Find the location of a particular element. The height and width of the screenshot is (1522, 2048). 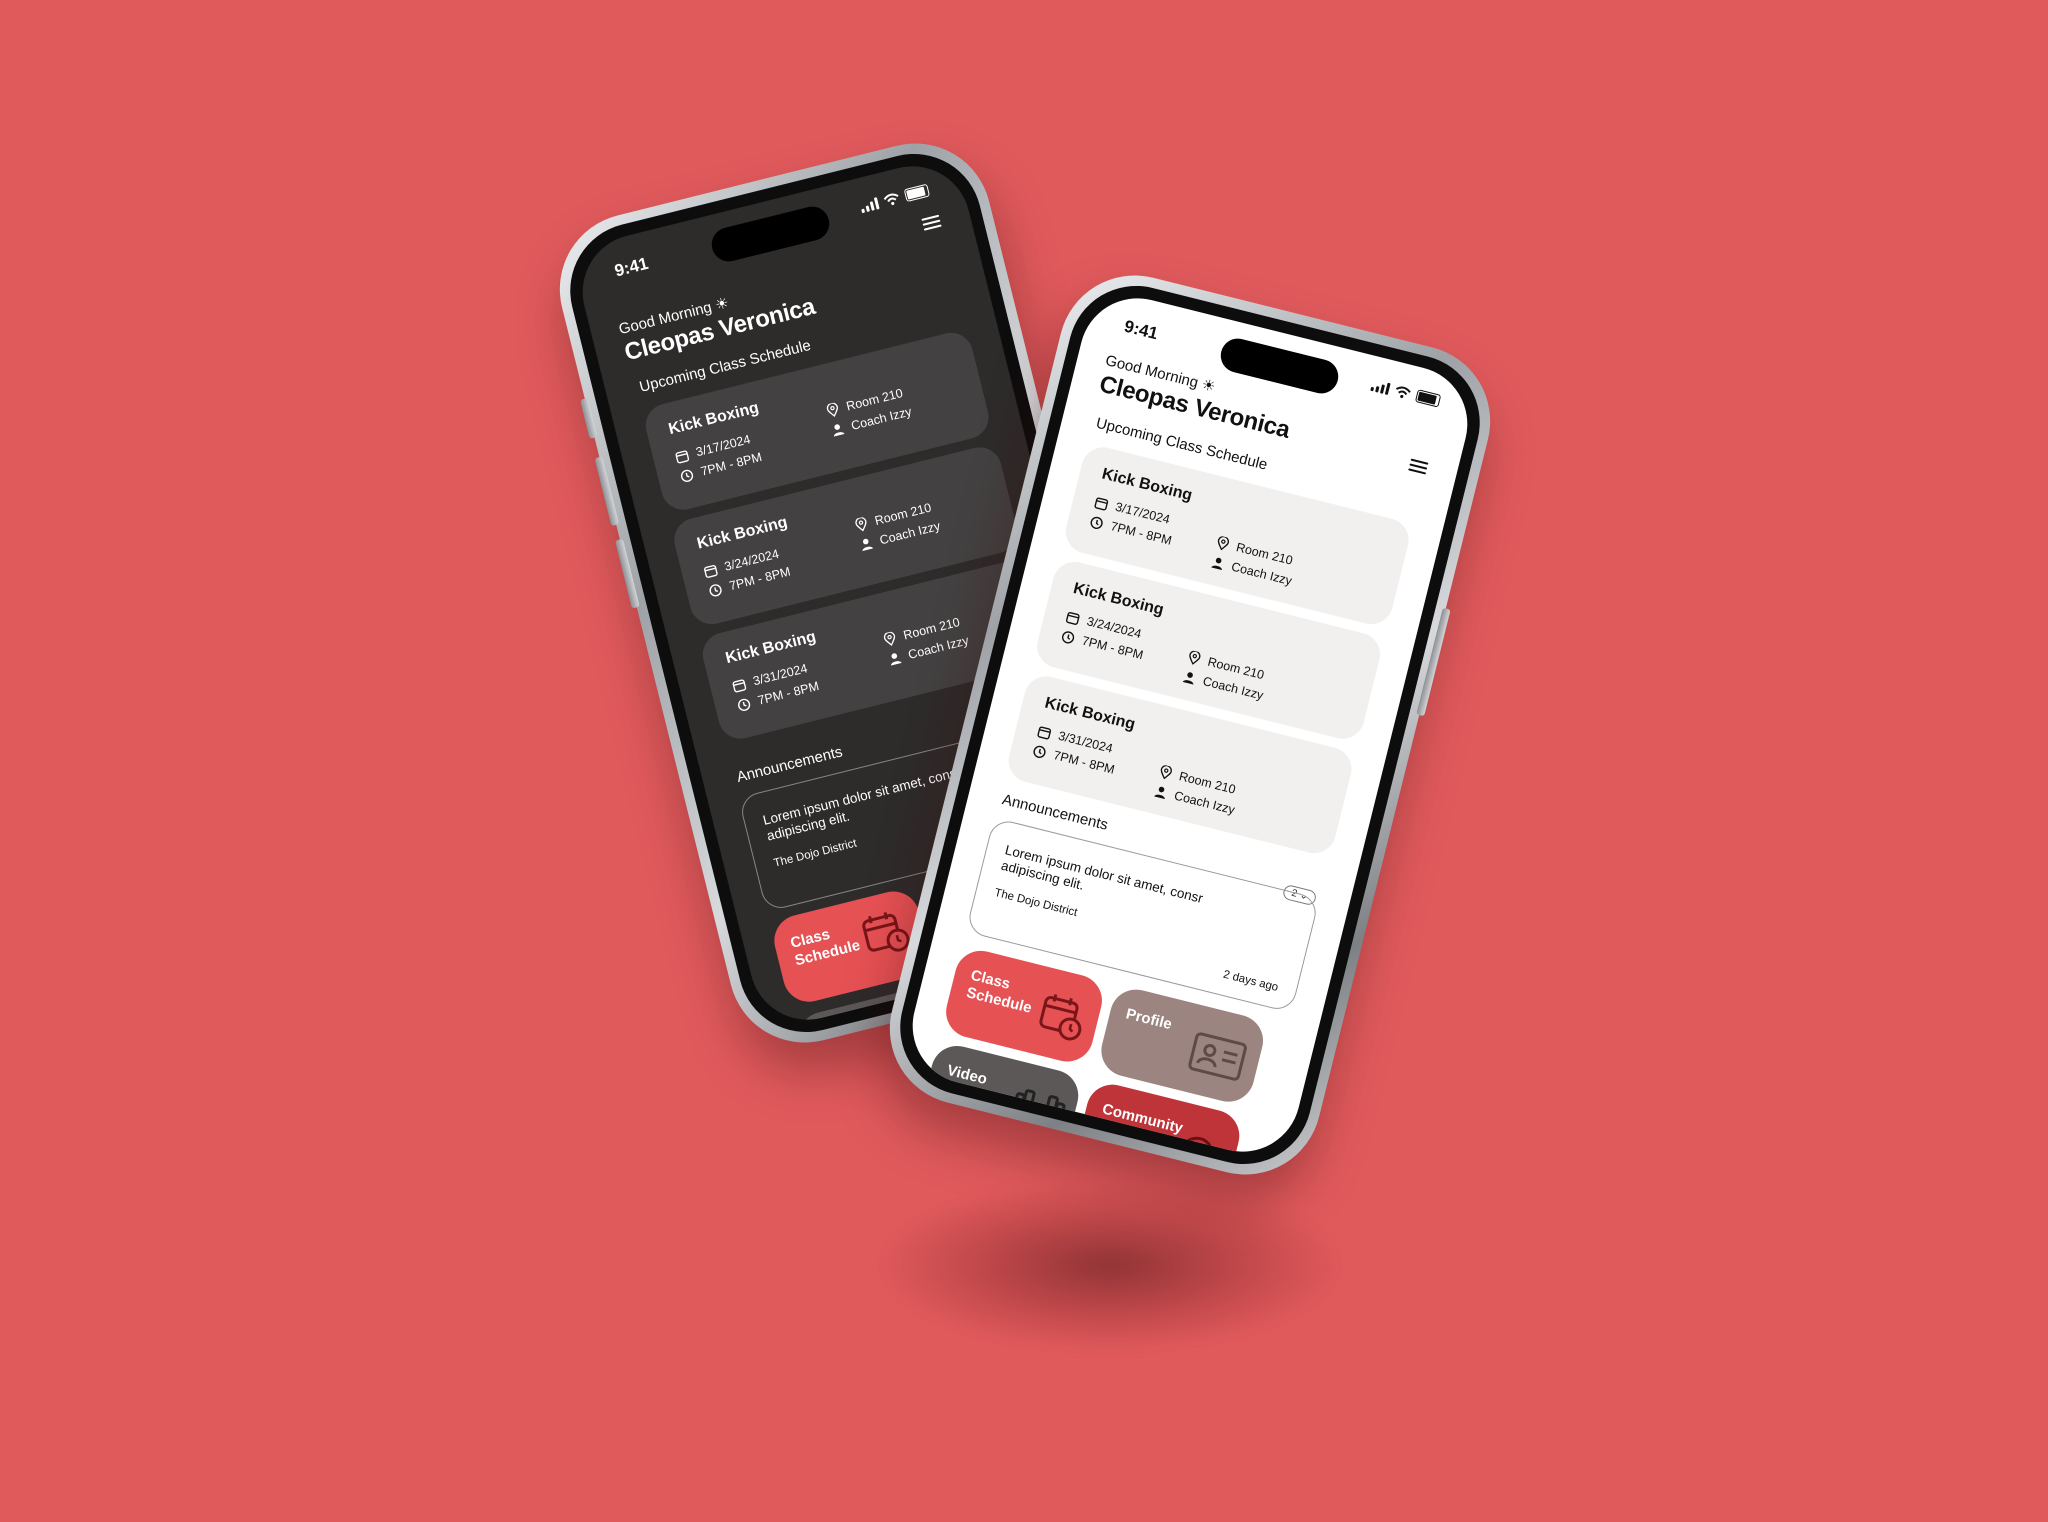

announcement-age: 2 days ago is located at coordinates (1250, 981).